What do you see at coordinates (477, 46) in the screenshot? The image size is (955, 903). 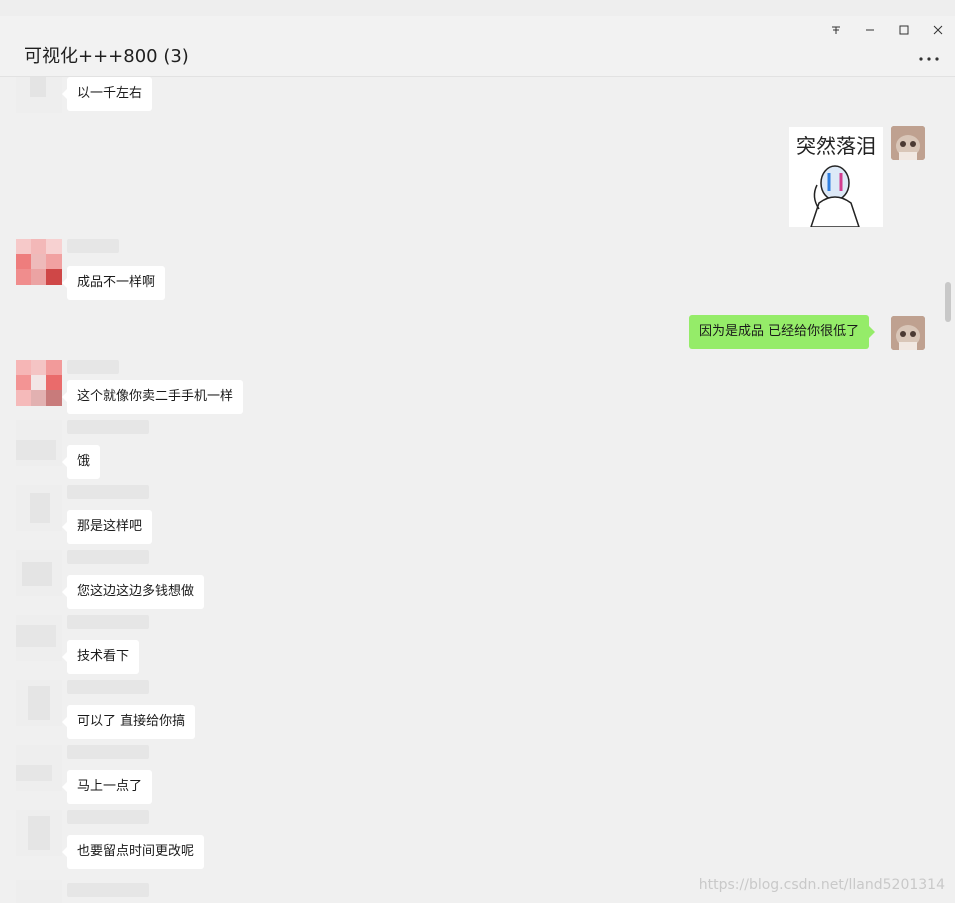 I see `title-bar: 可视化+++800 (3)` at bounding box center [477, 46].